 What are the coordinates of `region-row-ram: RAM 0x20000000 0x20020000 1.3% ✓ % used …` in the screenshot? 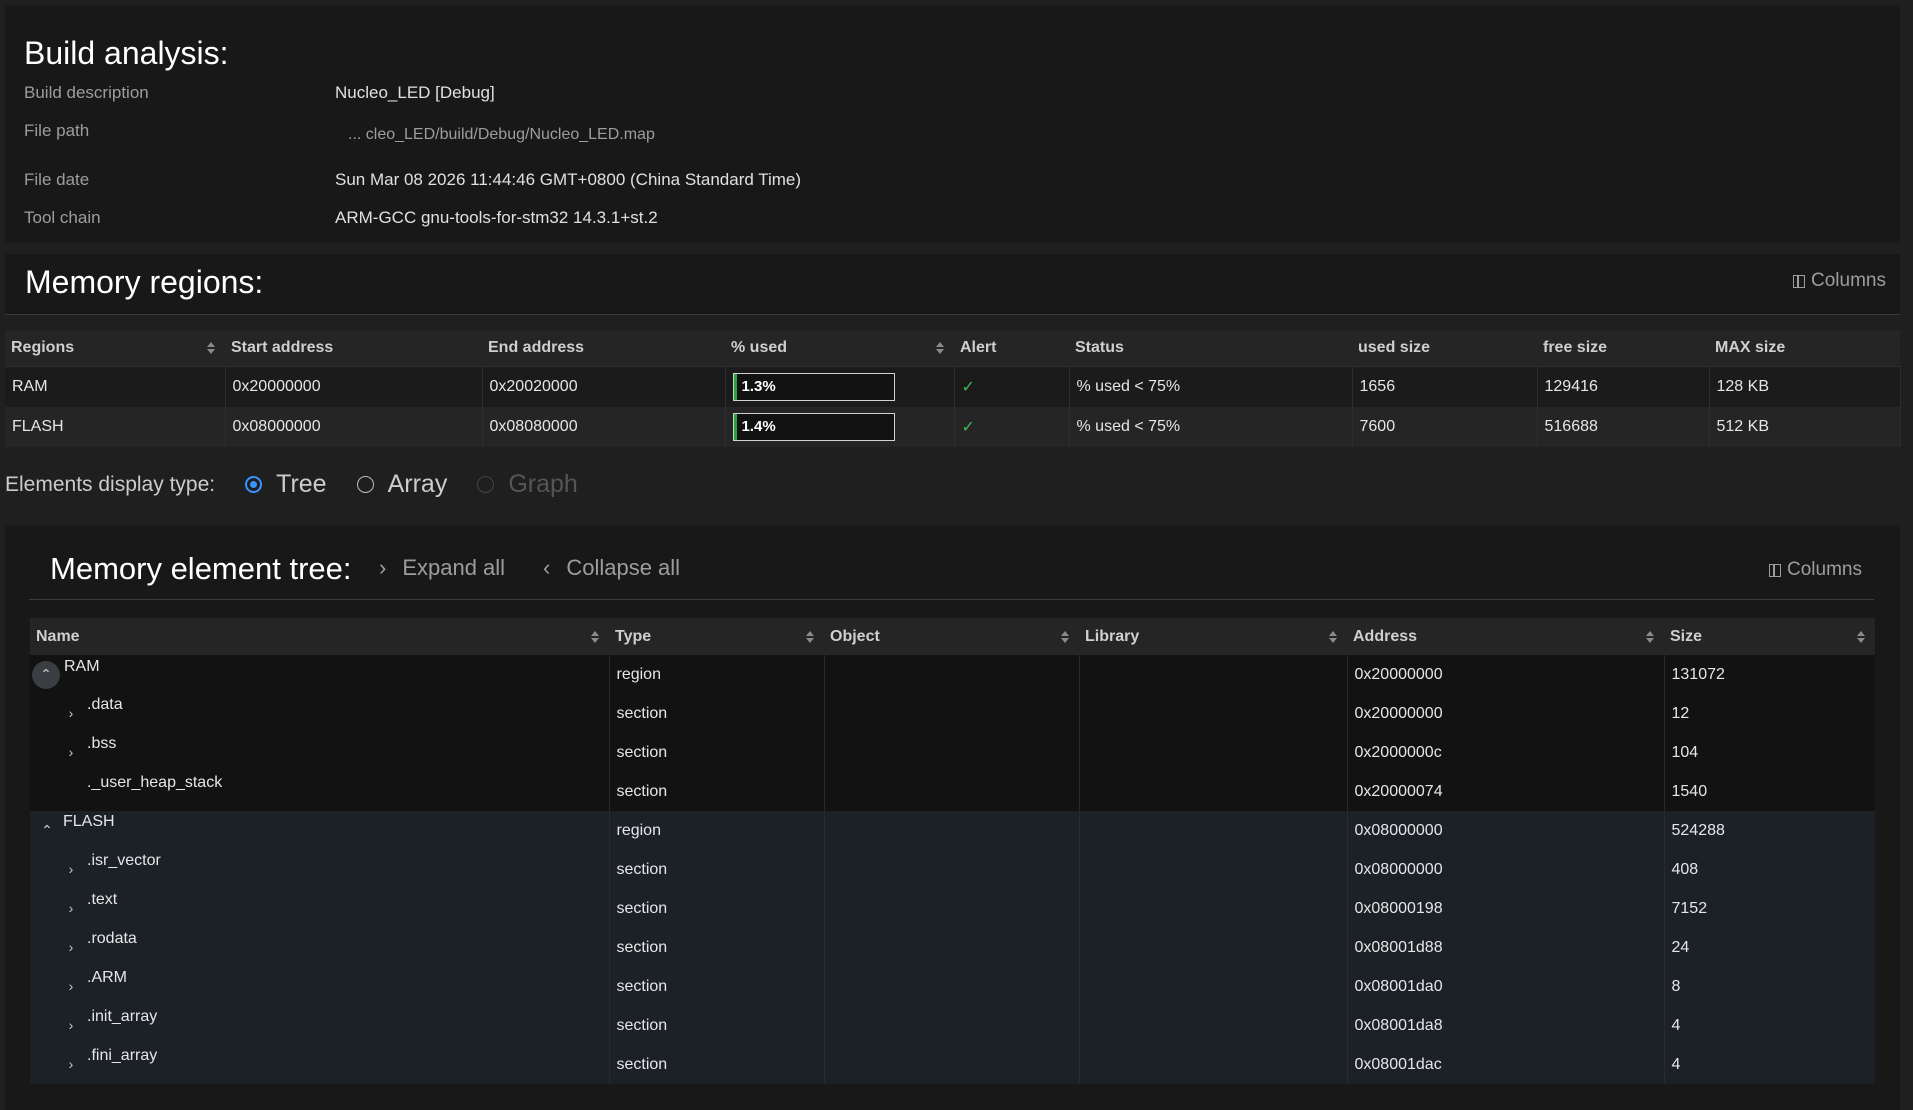 It's located at (953, 386).